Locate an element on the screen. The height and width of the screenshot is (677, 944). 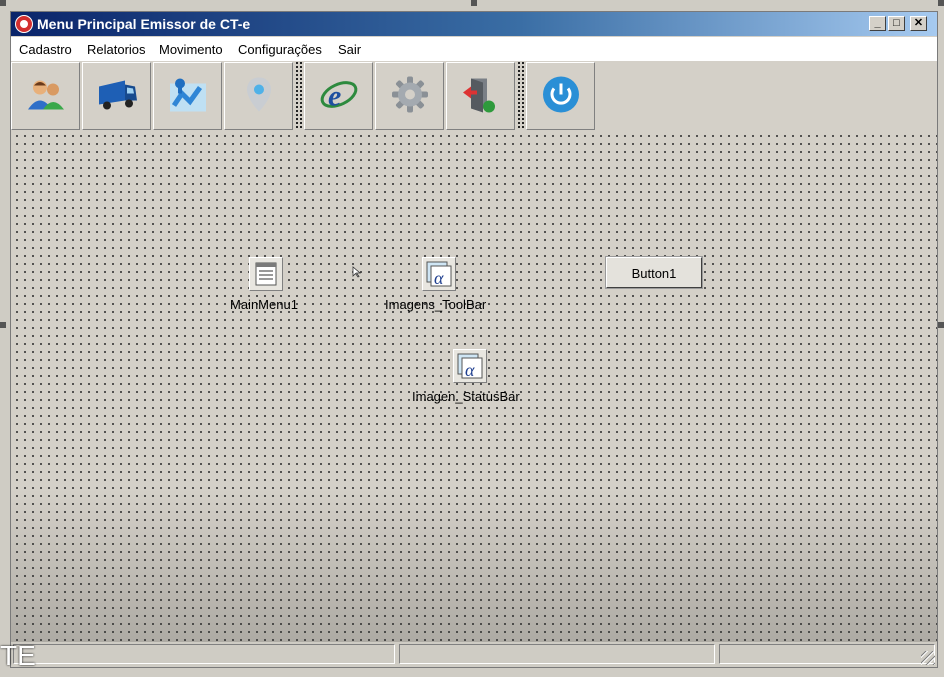
toolbar-button-map is located at coordinates (187, 96).